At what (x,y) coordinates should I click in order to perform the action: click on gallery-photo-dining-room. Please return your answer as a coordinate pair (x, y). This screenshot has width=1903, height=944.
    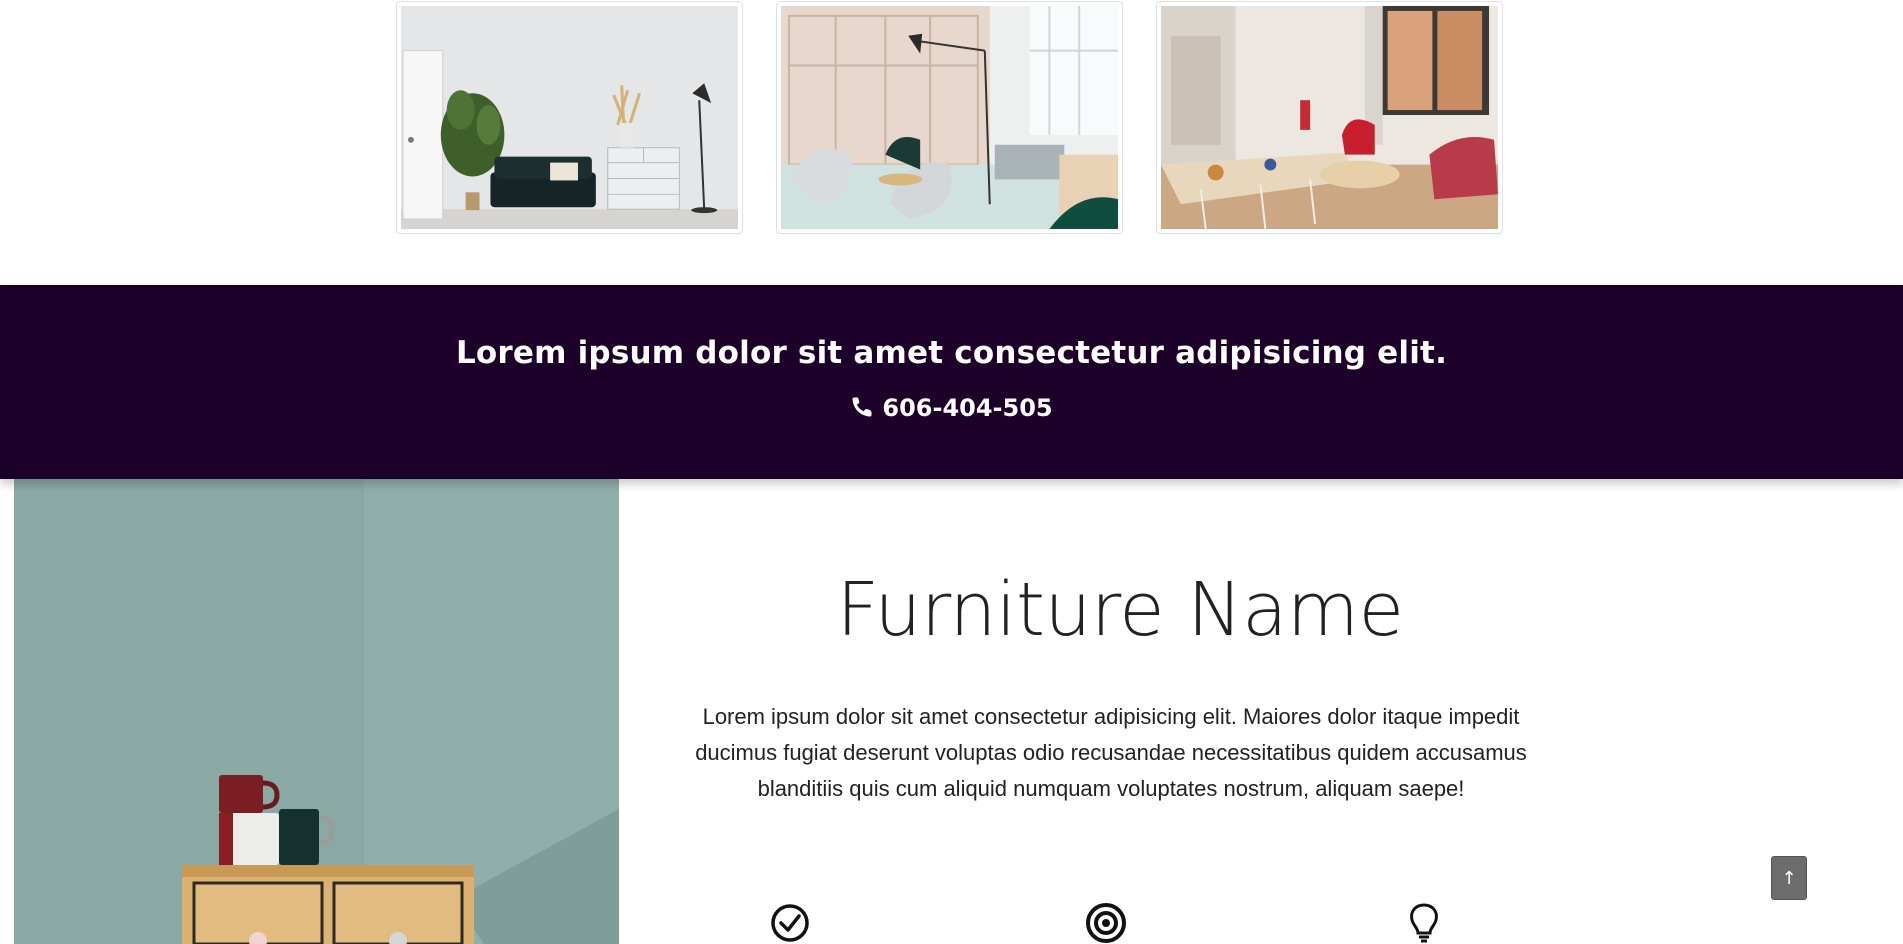
    Looking at the image, I should click on (1329, 117).